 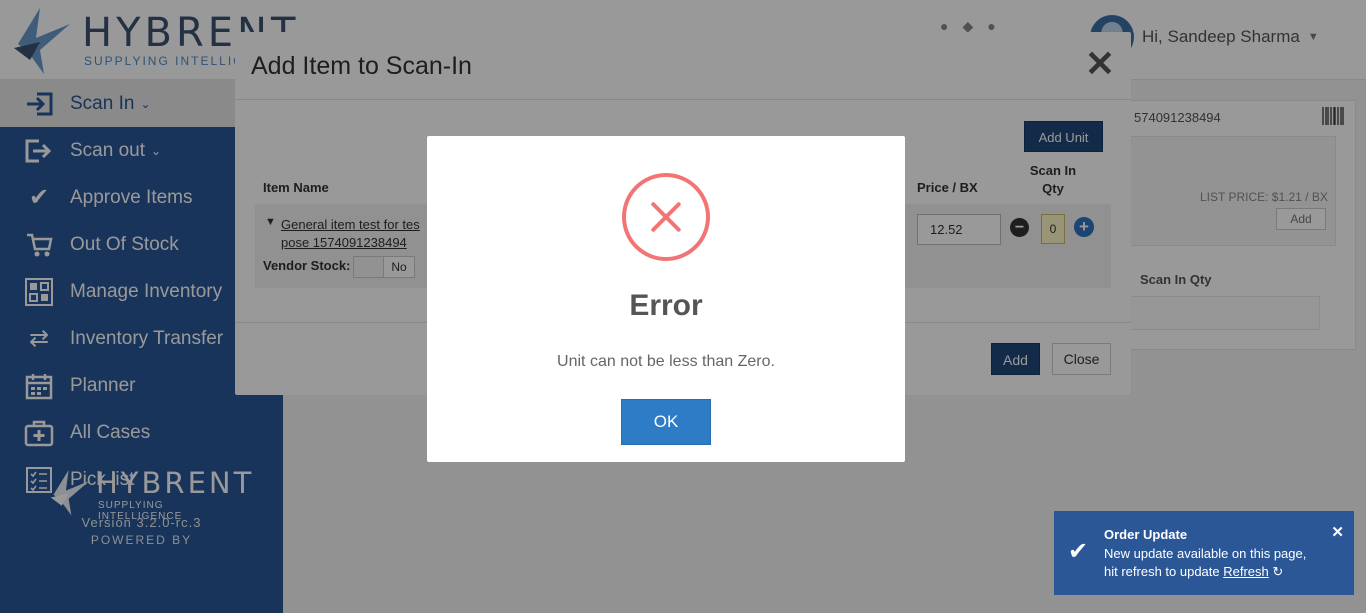 I want to click on toast-close-icon: ✕, so click(x=1337, y=532).